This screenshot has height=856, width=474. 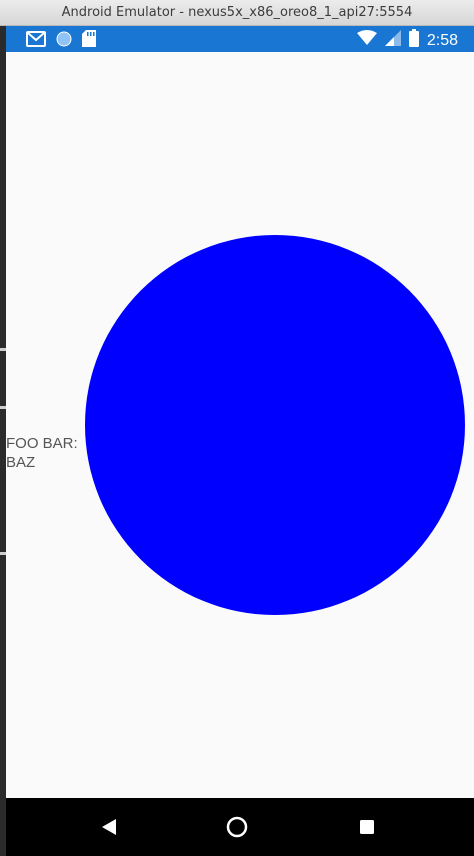 I want to click on circle-notification-icon, so click(x=64, y=41).